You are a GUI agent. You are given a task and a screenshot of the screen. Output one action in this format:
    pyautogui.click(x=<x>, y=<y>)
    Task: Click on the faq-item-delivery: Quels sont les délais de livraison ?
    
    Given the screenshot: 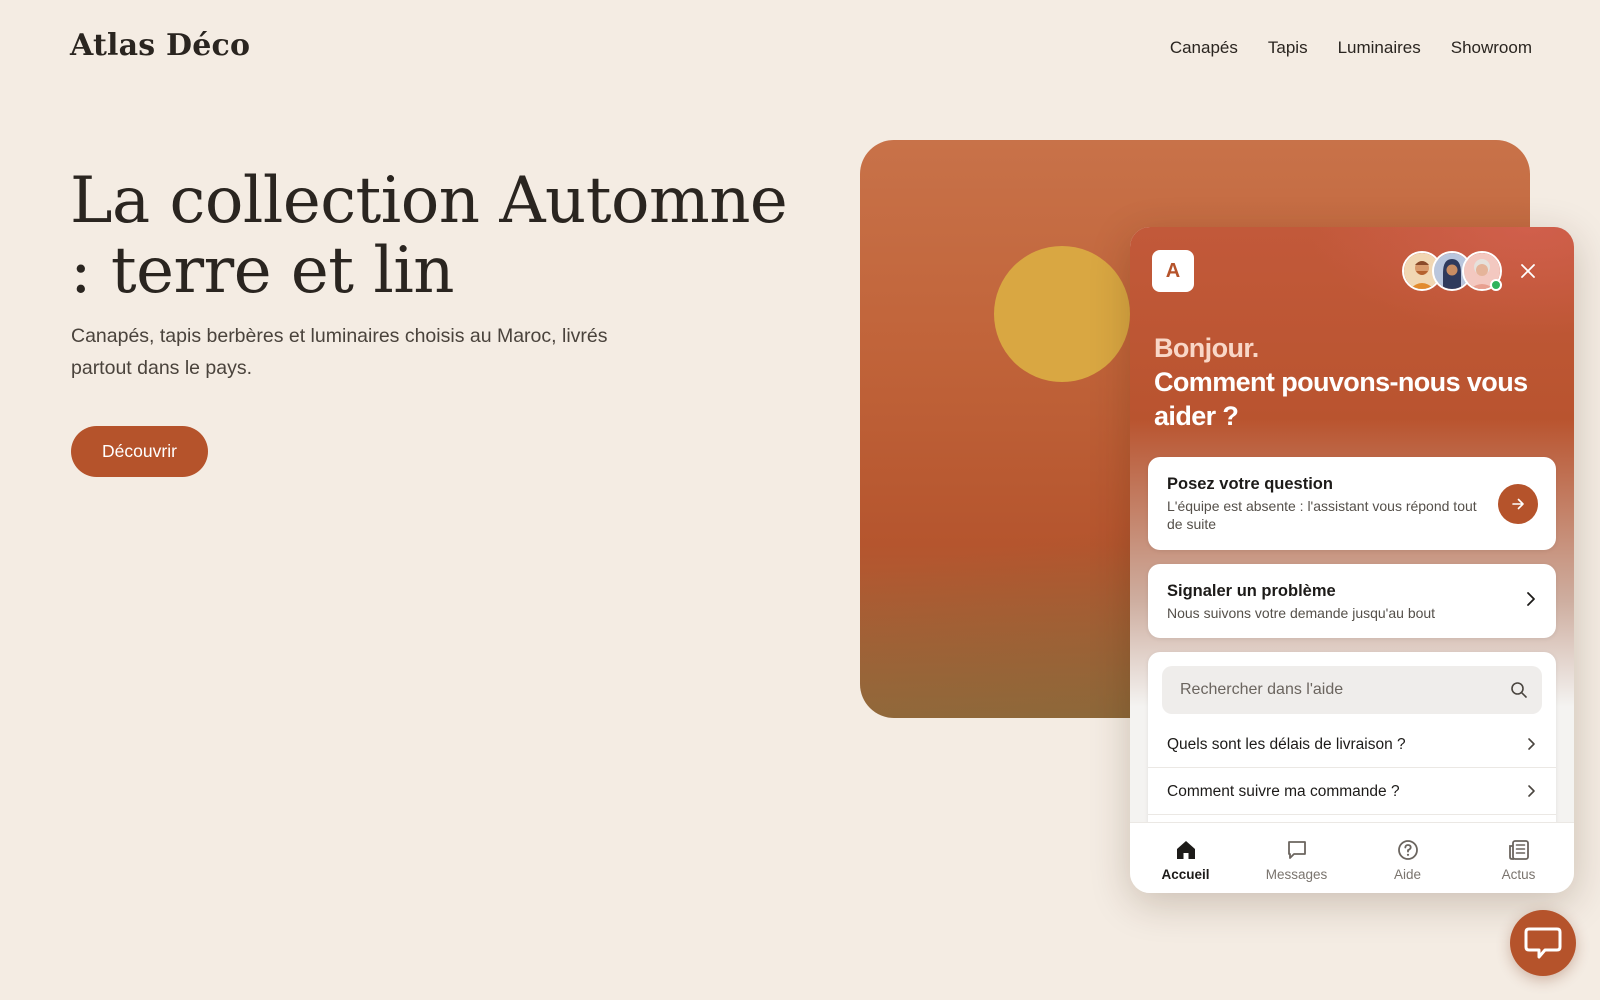 What is the action you would take?
    pyautogui.click(x=1352, y=745)
    